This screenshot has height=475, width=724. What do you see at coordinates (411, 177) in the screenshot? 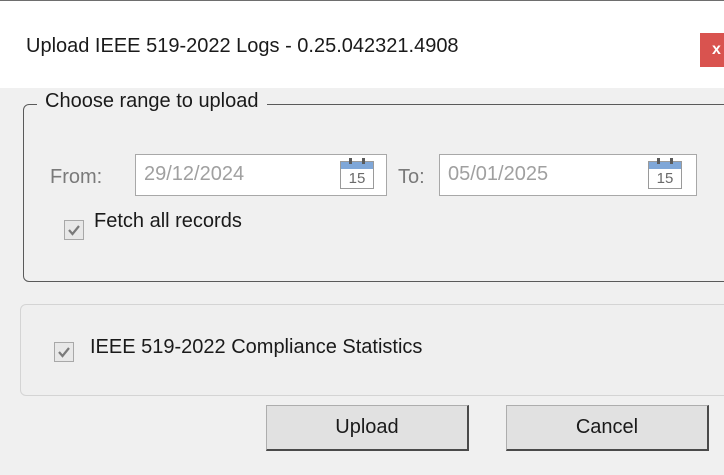
I see `to-label: To:` at bounding box center [411, 177].